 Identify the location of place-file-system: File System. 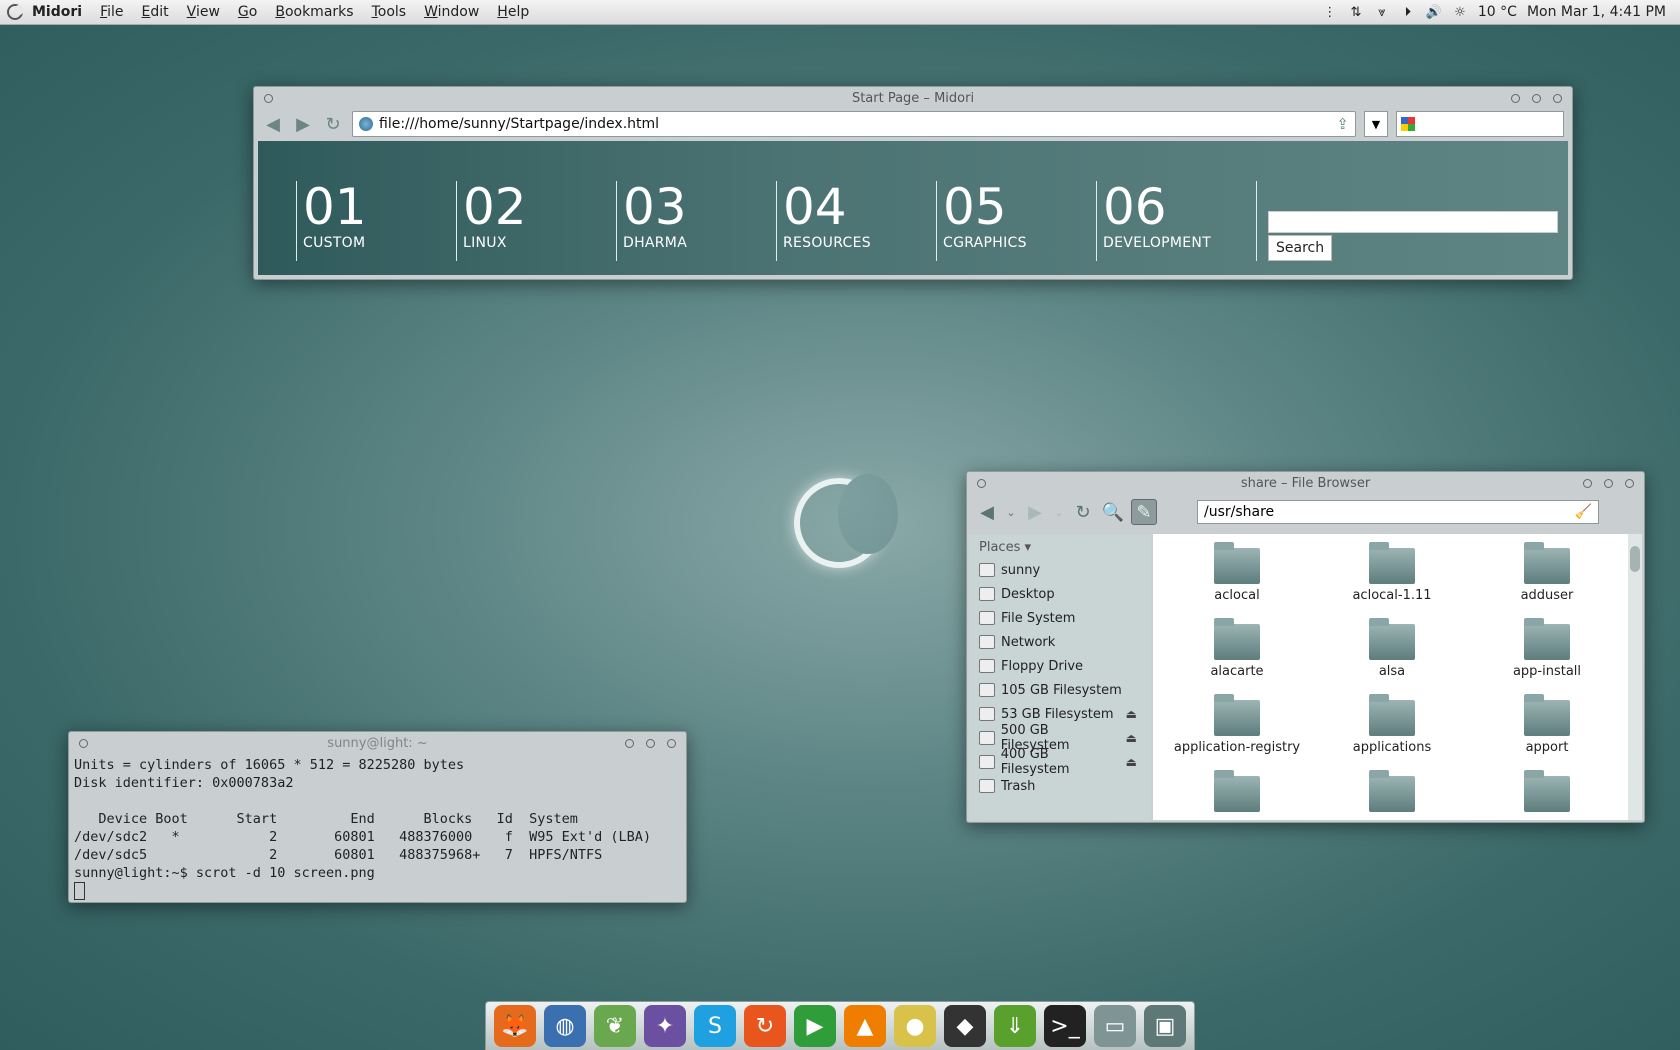
(1060, 618).